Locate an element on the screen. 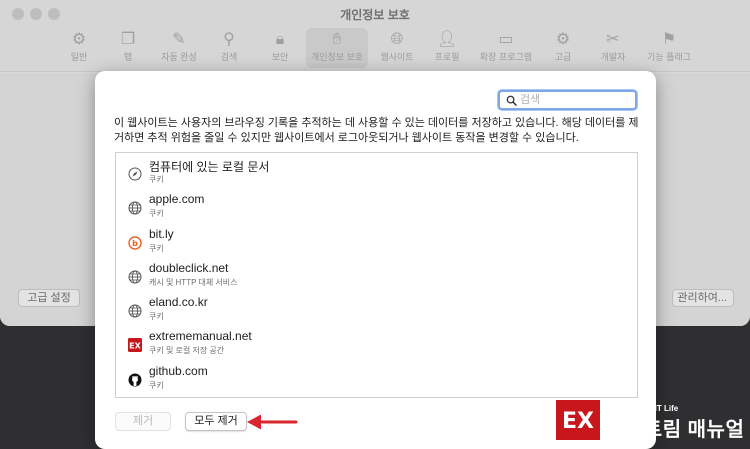  hand-icon: ✋︎ is located at coordinates (337, 39).